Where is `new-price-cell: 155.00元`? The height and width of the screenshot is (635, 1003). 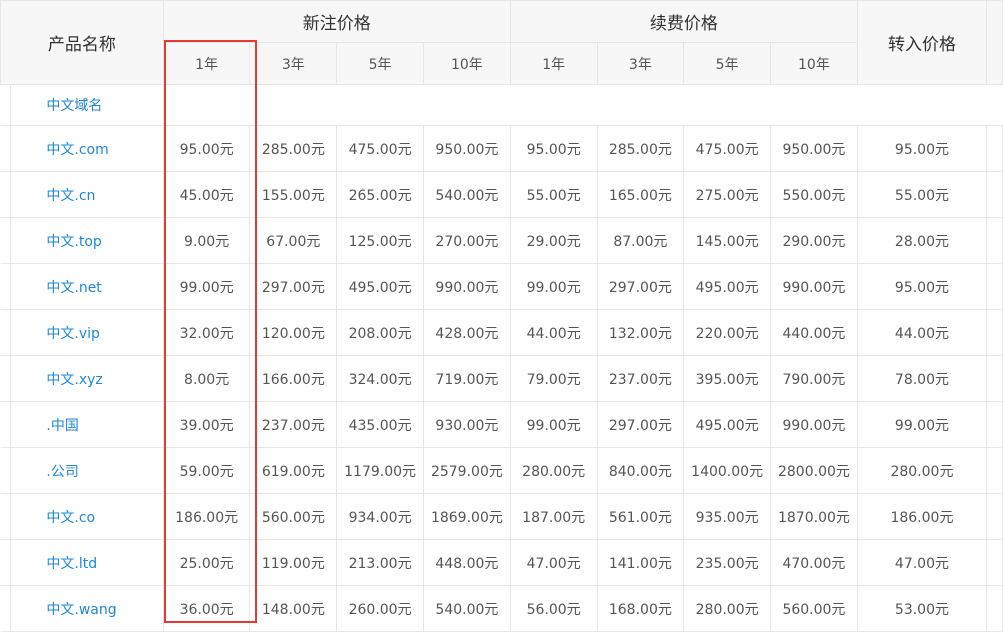 new-price-cell: 155.00元 is located at coordinates (293, 194).